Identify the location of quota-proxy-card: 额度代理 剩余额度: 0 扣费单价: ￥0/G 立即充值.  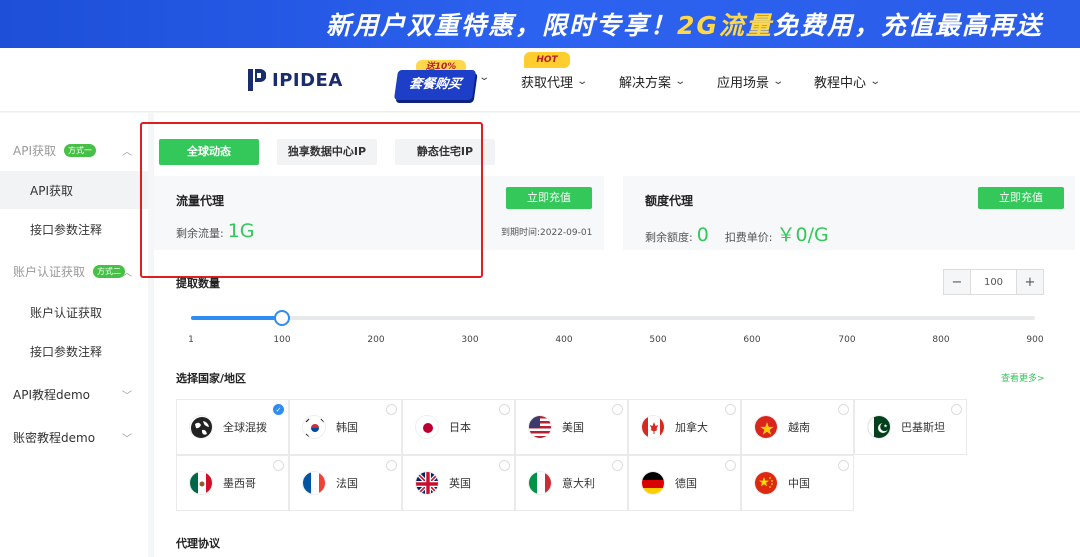
(849, 213).